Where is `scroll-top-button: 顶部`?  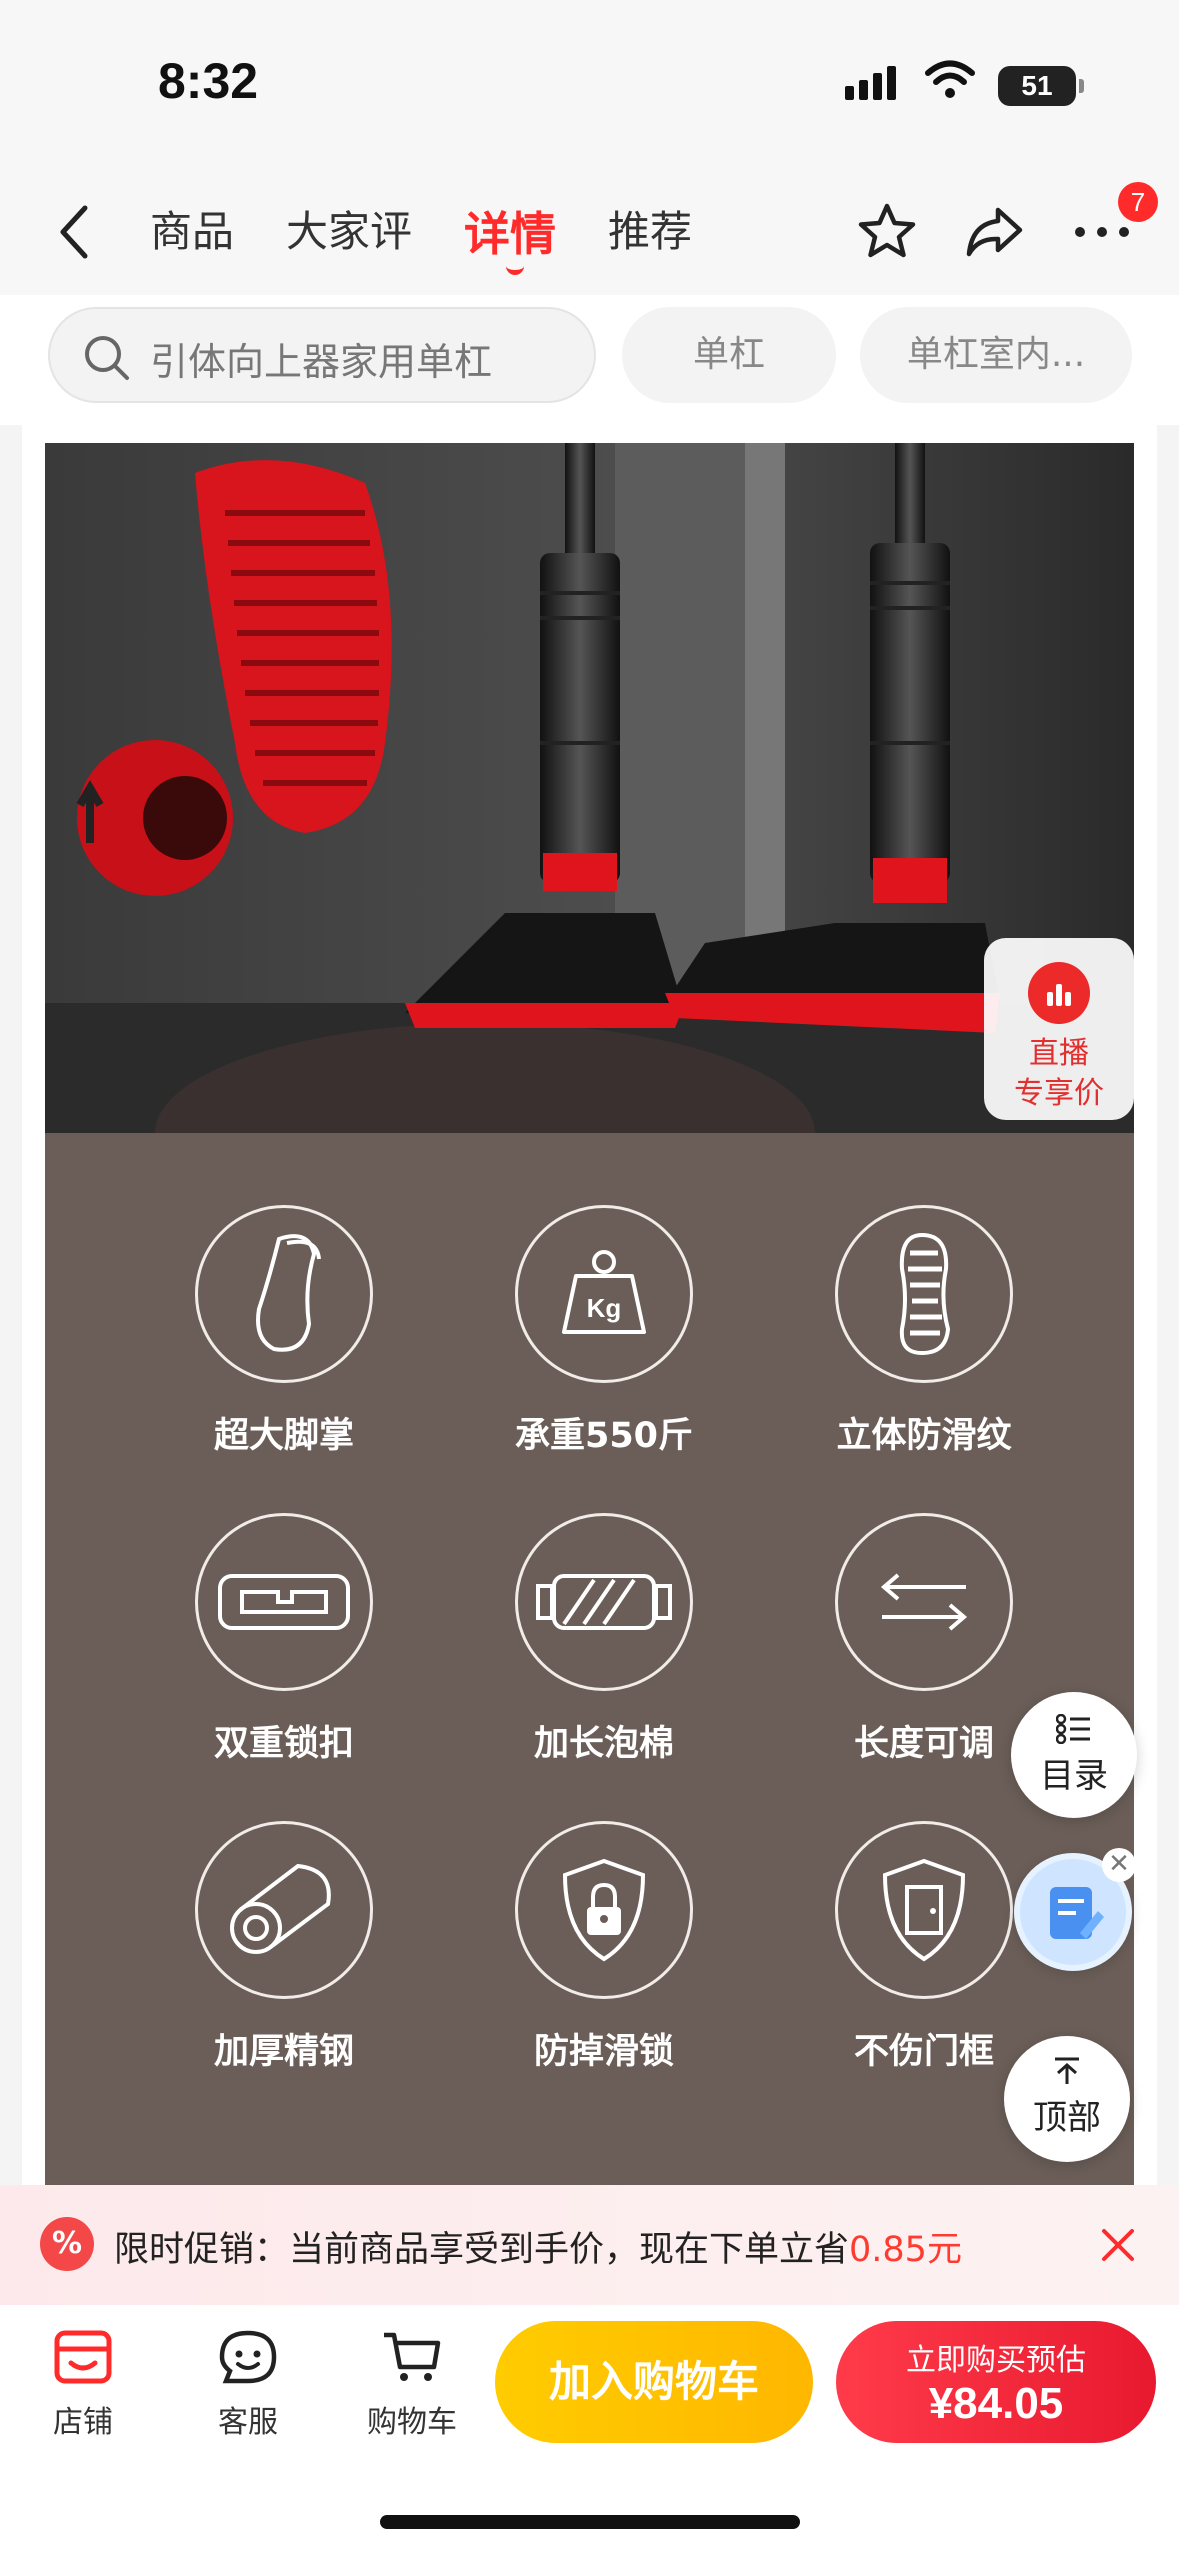
scroll-top-button: 顶部 is located at coordinates (1067, 2099).